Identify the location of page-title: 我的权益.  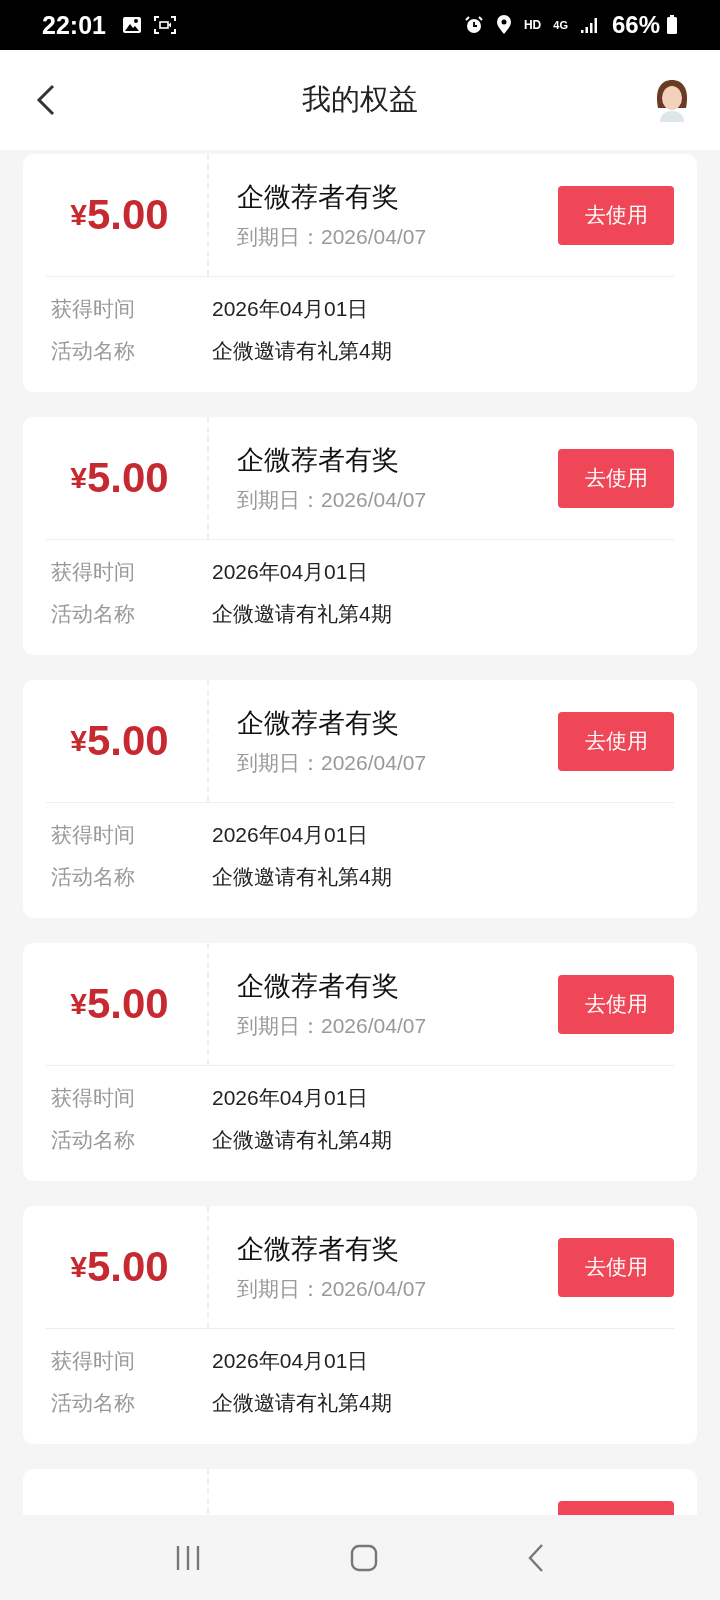
(360, 99).